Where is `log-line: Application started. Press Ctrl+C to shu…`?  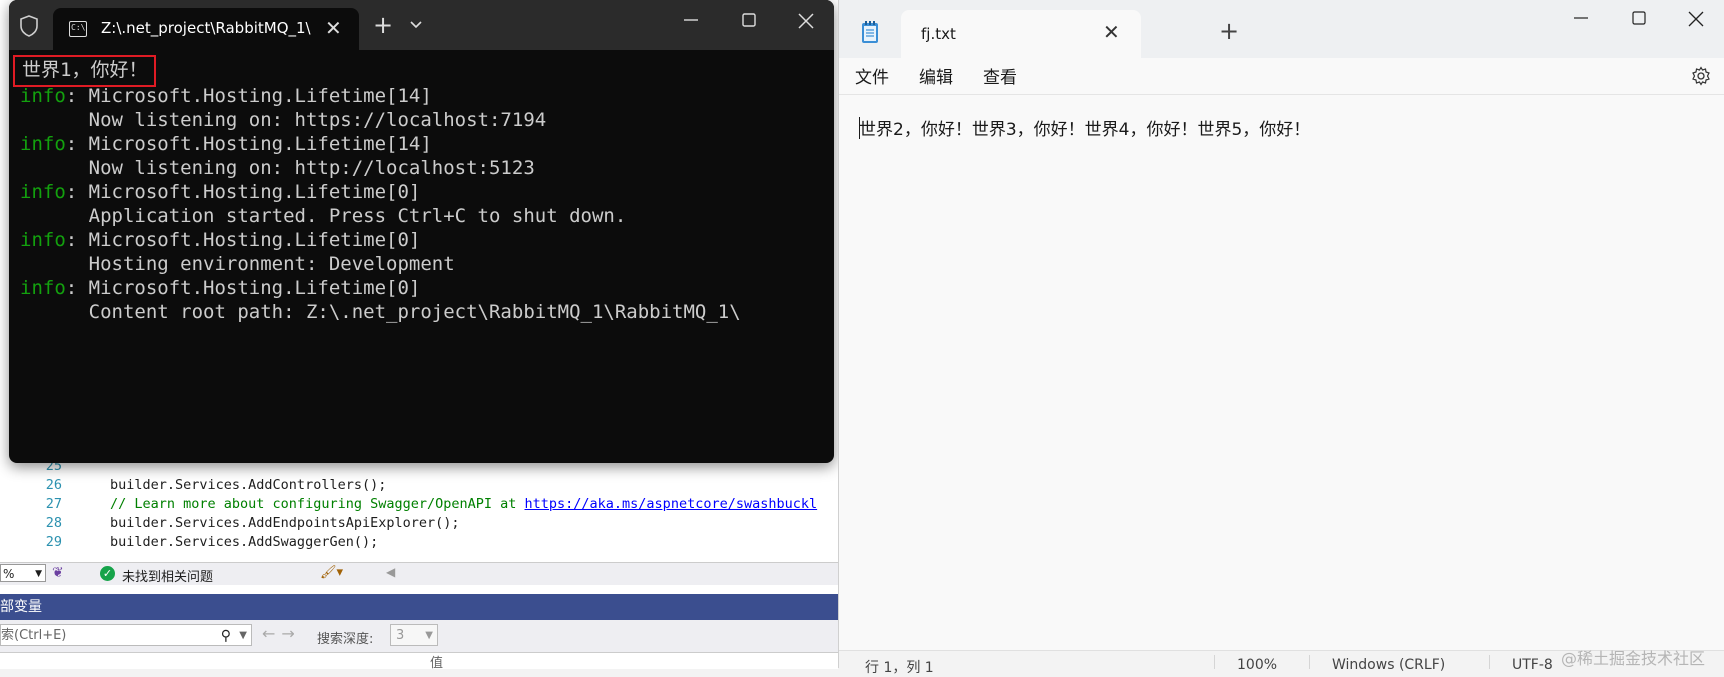 log-line: Application started. Press Ctrl+C to shu… is located at coordinates (323, 216).